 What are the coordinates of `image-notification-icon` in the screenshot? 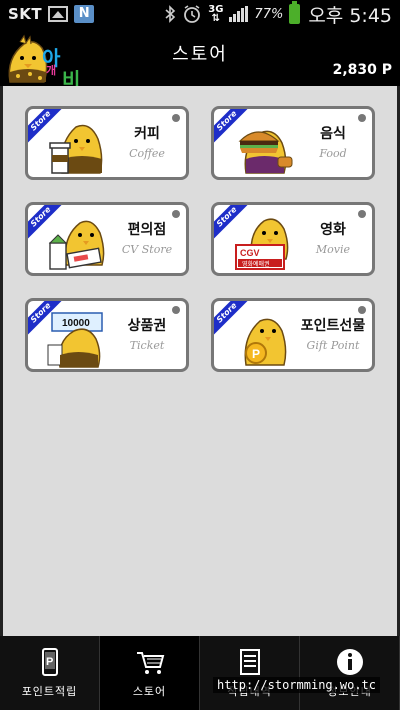 It's located at (58, 14).